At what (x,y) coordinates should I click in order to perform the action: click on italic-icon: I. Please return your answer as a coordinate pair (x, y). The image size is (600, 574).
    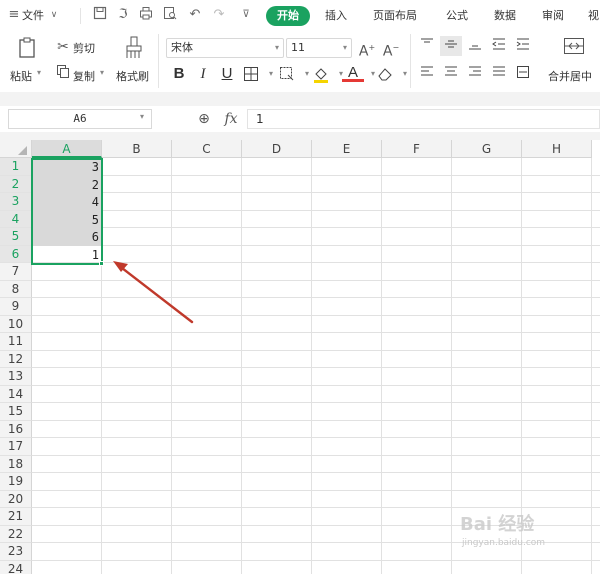
    Looking at the image, I should click on (203, 74).